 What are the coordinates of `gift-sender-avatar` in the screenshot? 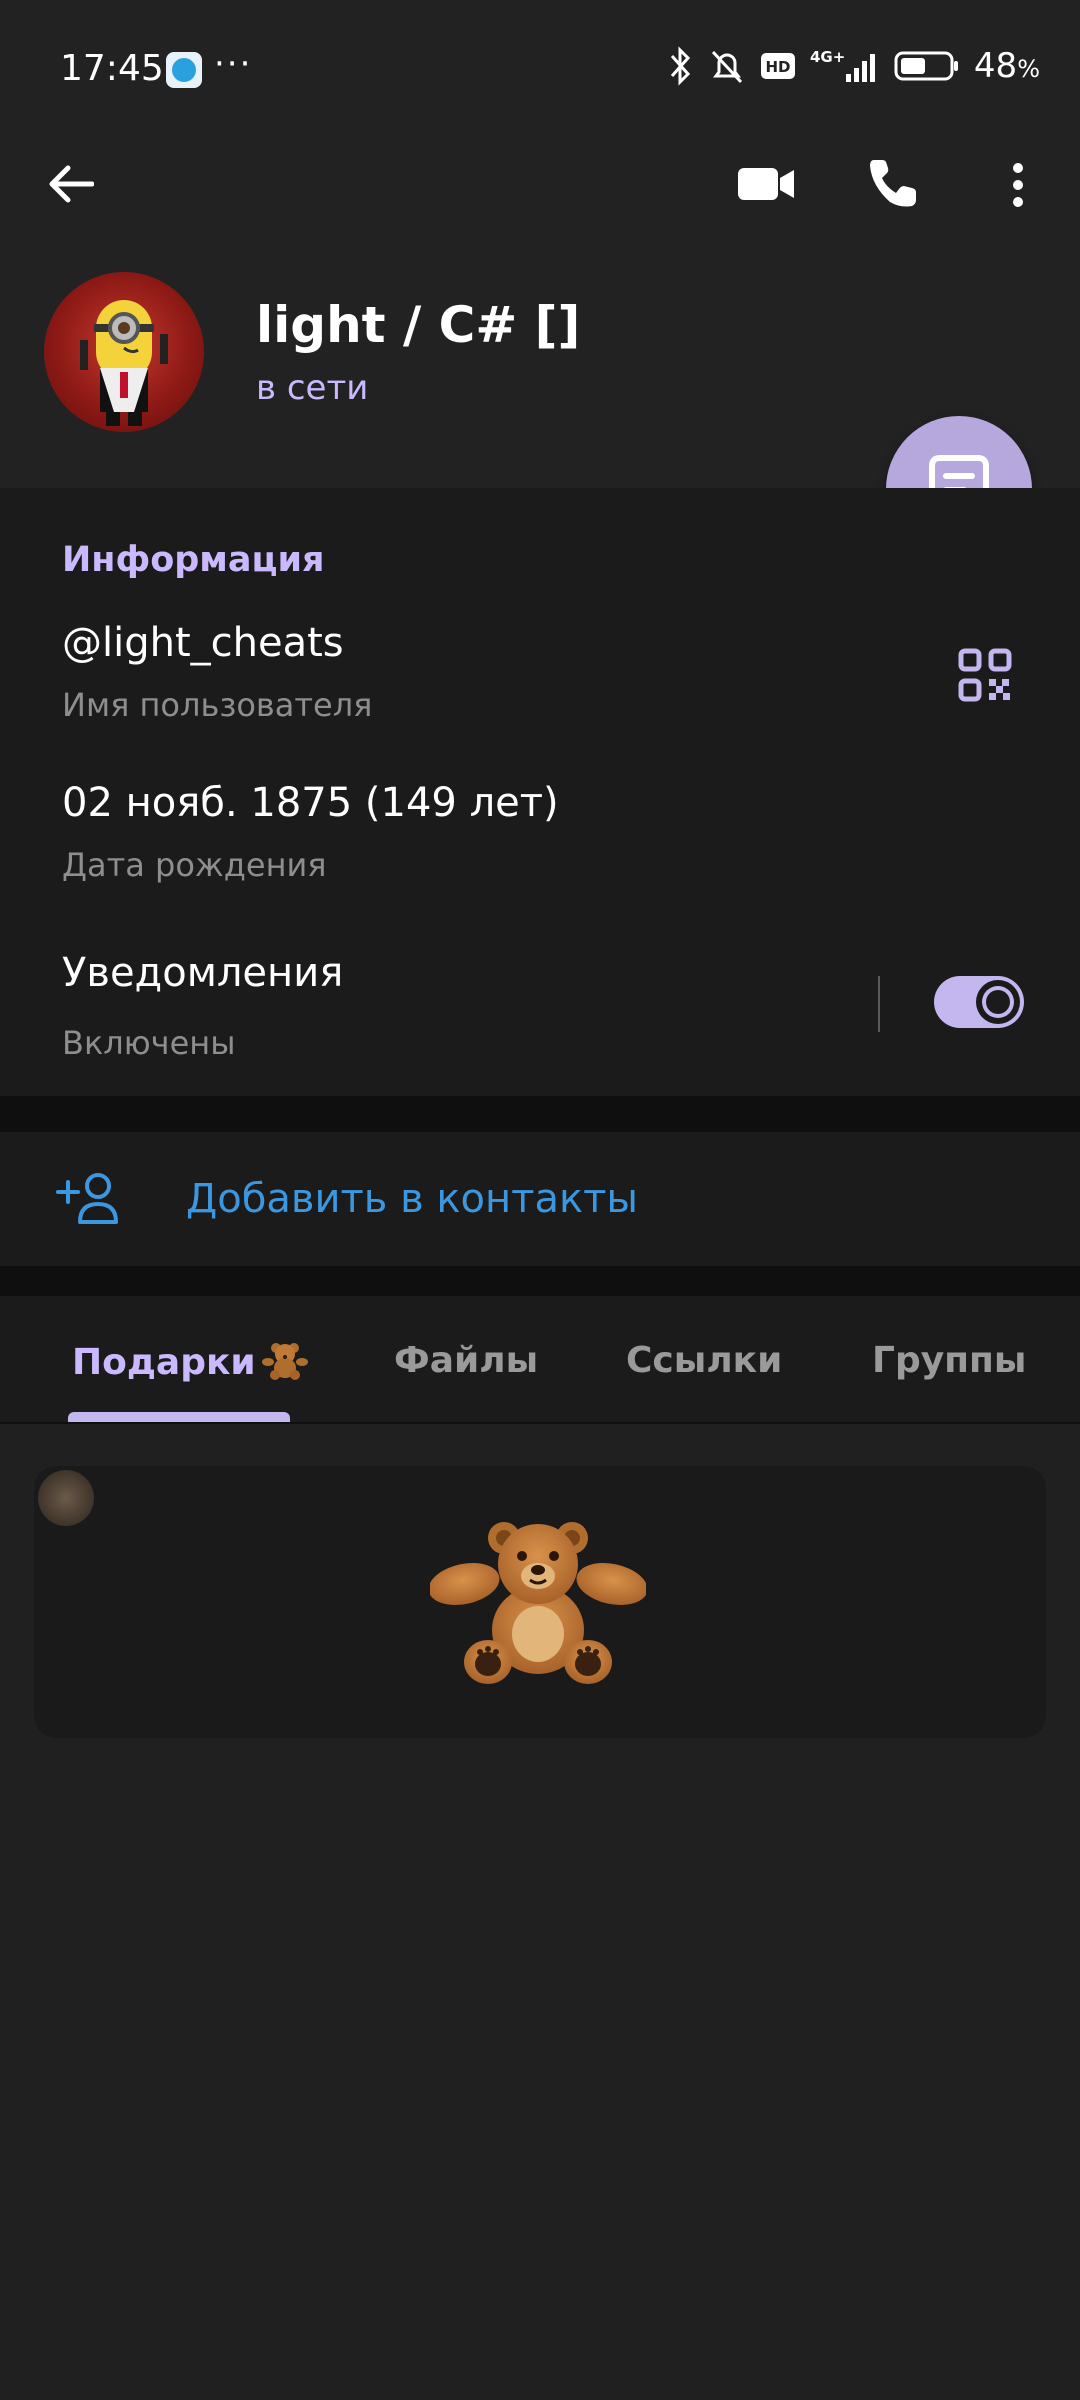 It's located at (66, 1498).